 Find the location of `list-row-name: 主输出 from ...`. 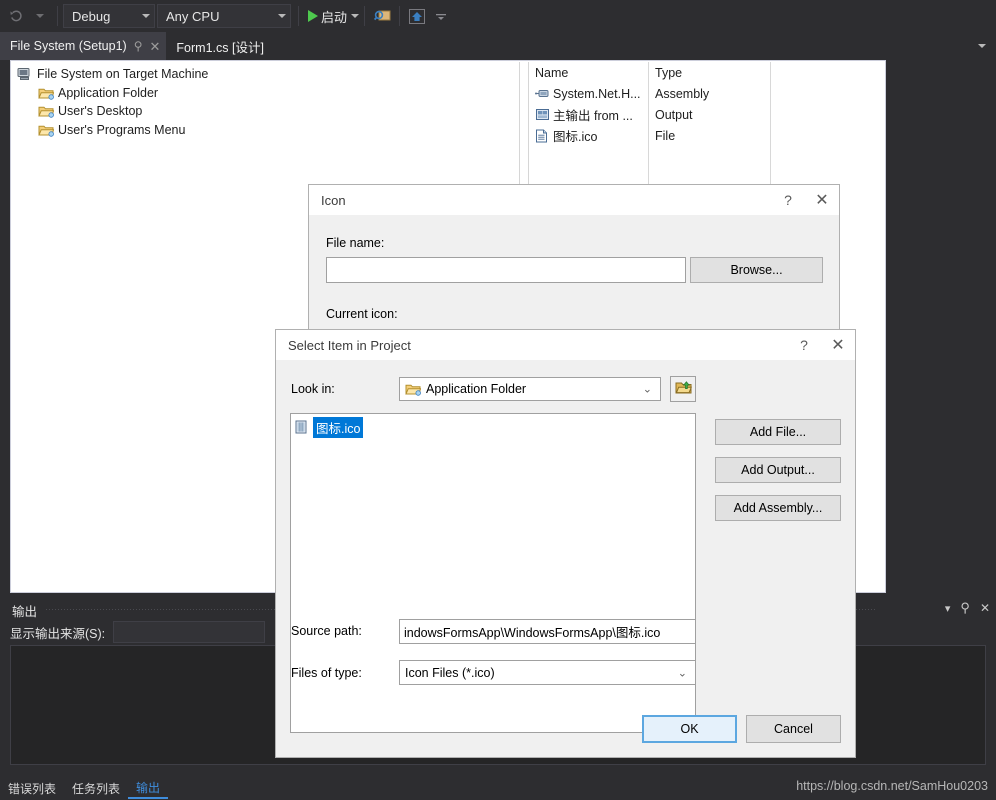

list-row-name: 主输出 from ... is located at coordinates (588, 114).